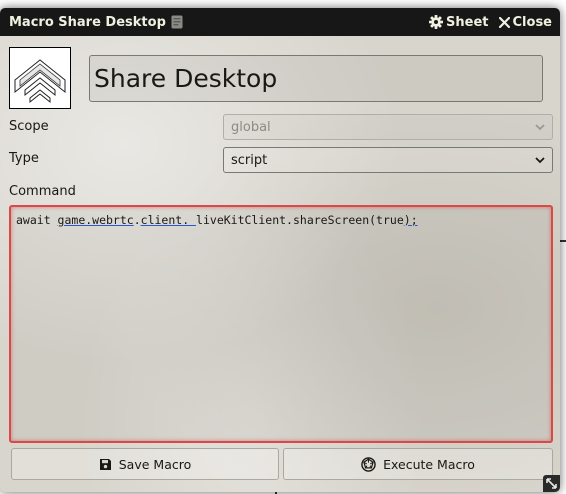  What do you see at coordinates (249, 160) in the screenshot?
I see `type-value: script` at bounding box center [249, 160].